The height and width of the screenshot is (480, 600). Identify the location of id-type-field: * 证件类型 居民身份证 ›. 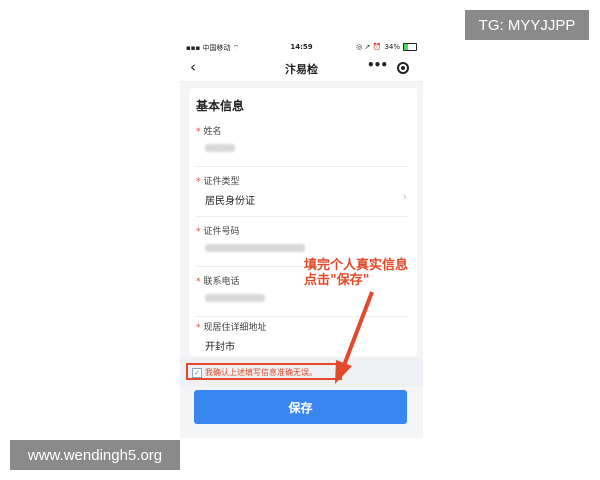
(302, 192).